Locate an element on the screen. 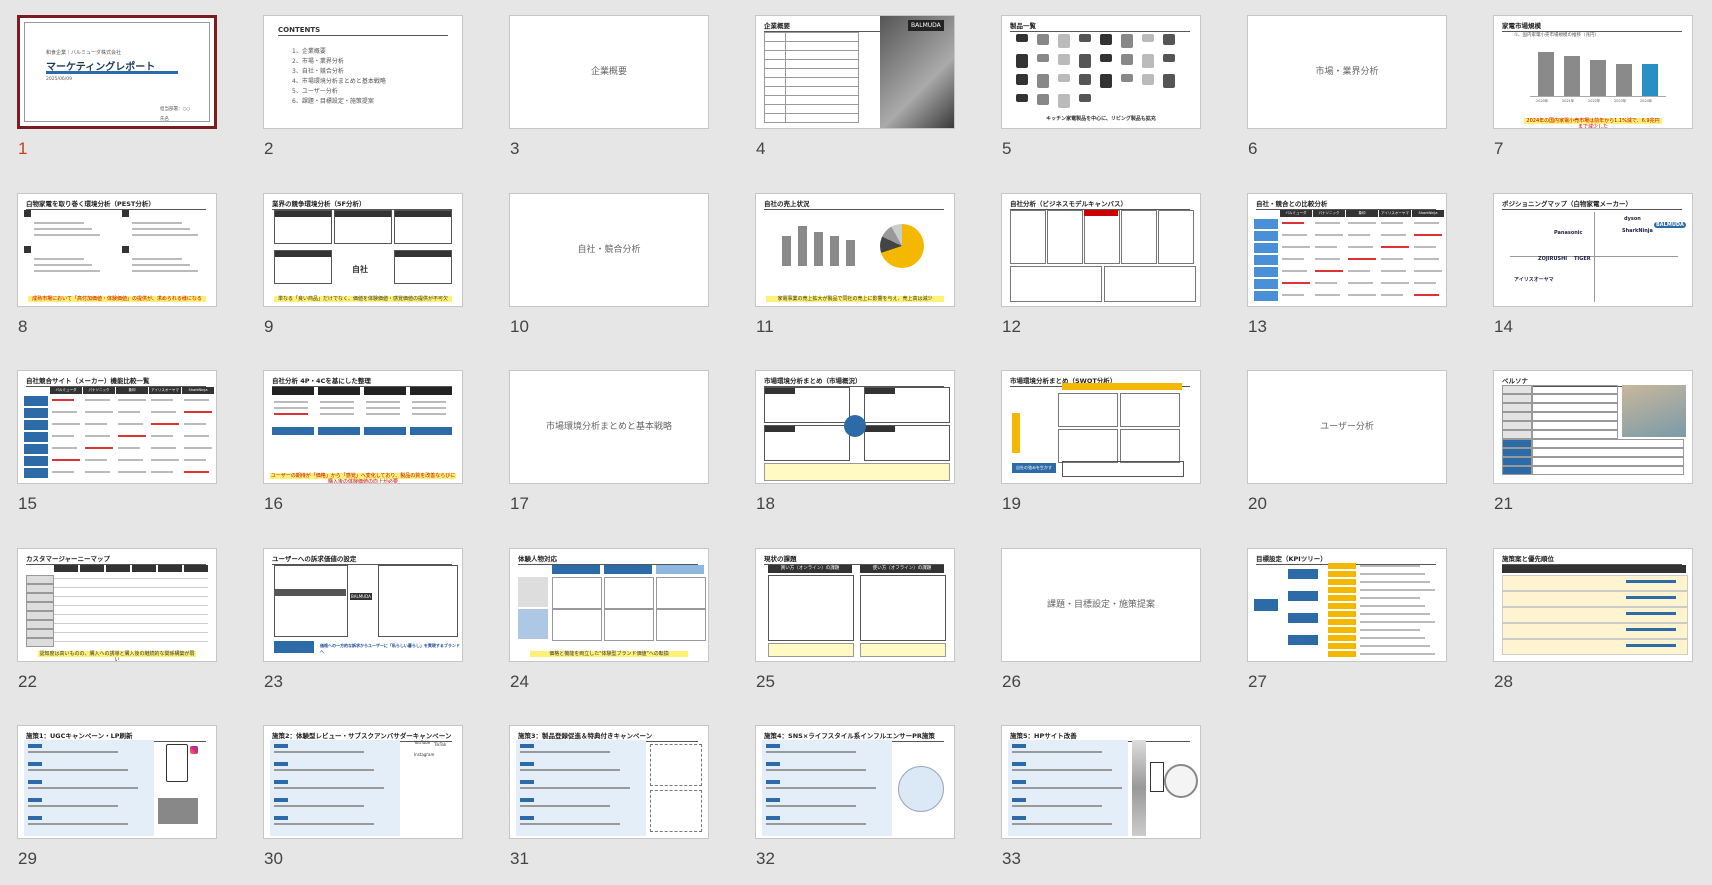 The width and height of the screenshot is (1712, 885). slide-thumbnail-31: 施策3：製品登録促進＆特典付きキャンペーン 31 is located at coordinates (609, 805).